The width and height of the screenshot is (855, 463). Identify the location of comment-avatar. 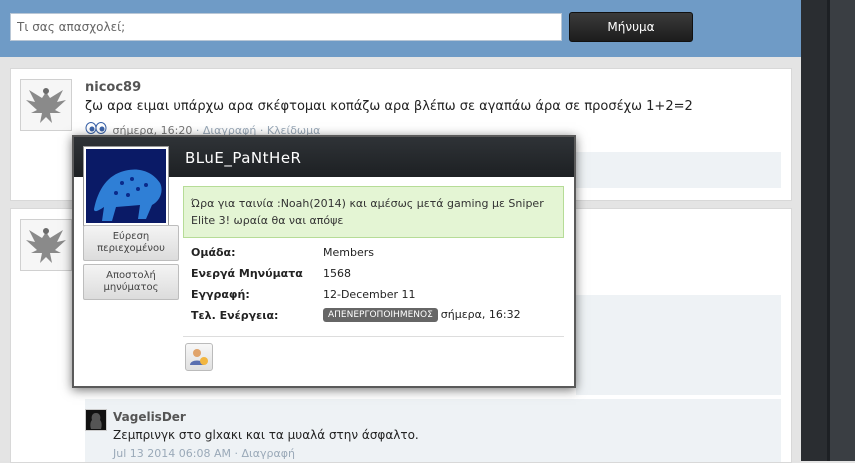
(96, 420).